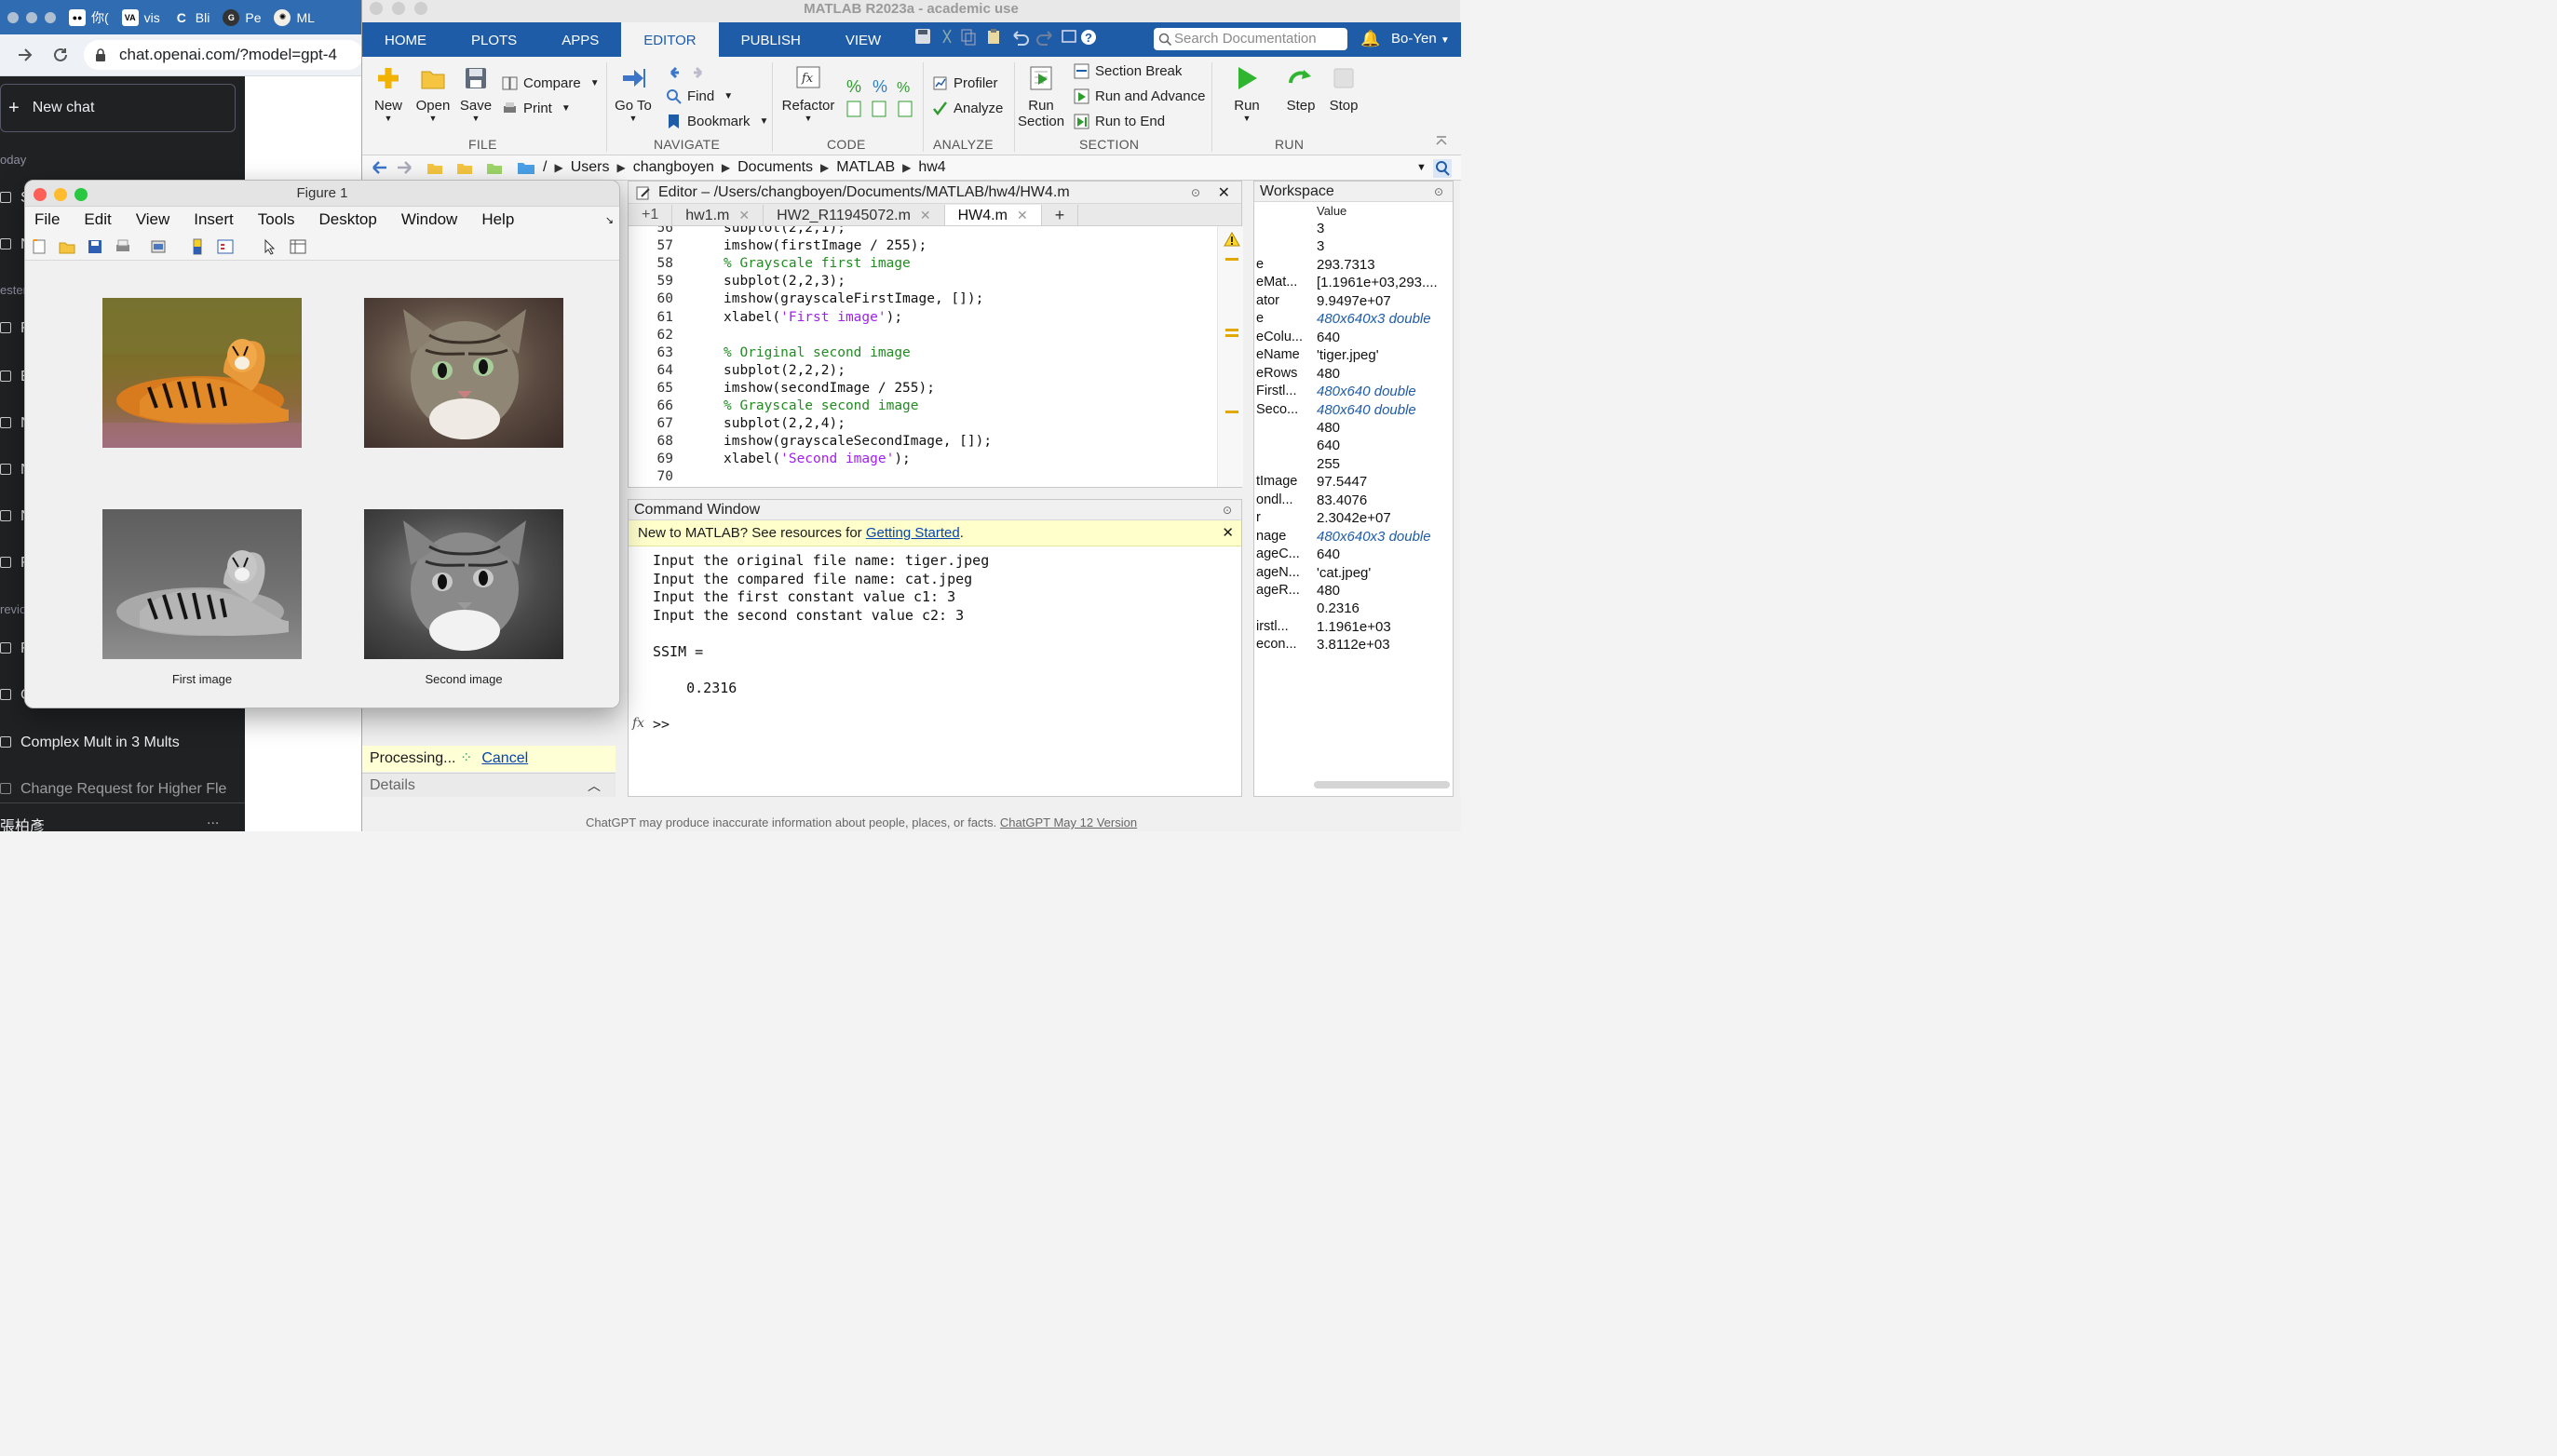 This screenshot has width=2557, height=1456. I want to click on run-button: Run ▼, so click(1246, 93).